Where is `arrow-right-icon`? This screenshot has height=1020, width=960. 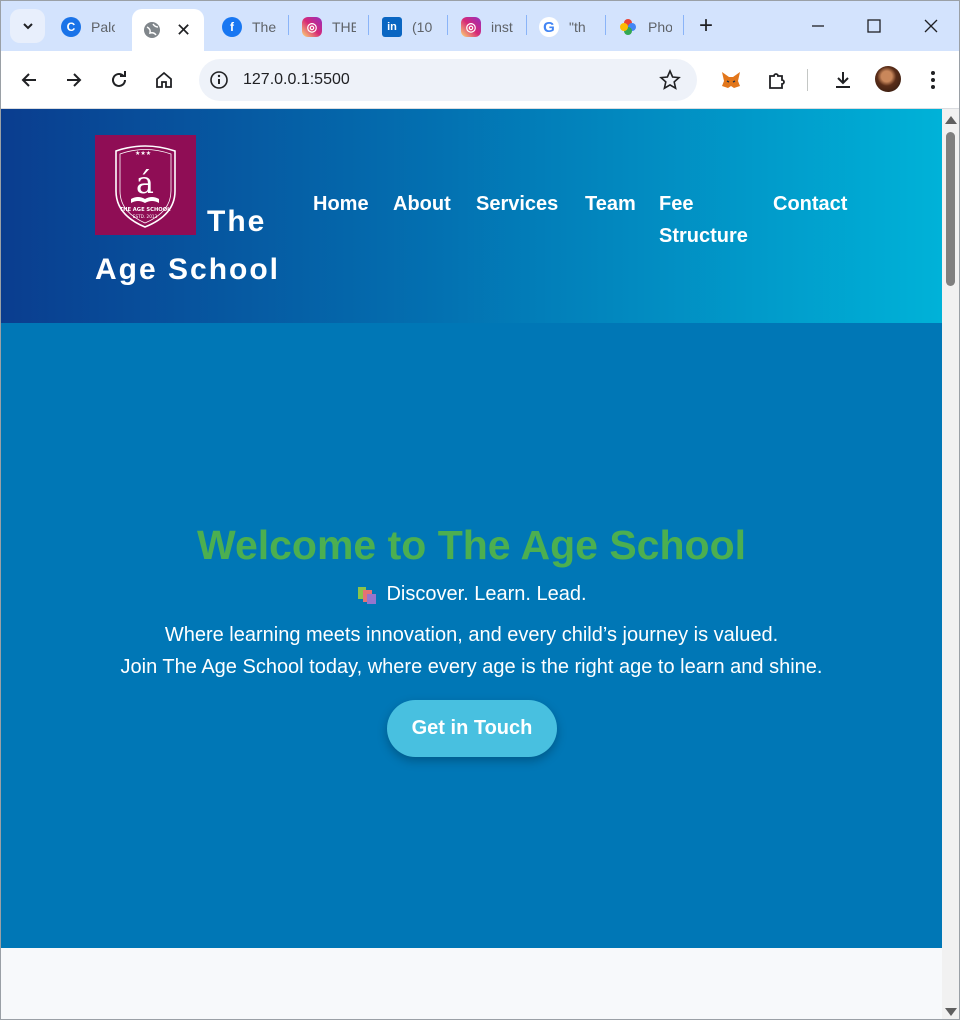 arrow-right-icon is located at coordinates (74, 80).